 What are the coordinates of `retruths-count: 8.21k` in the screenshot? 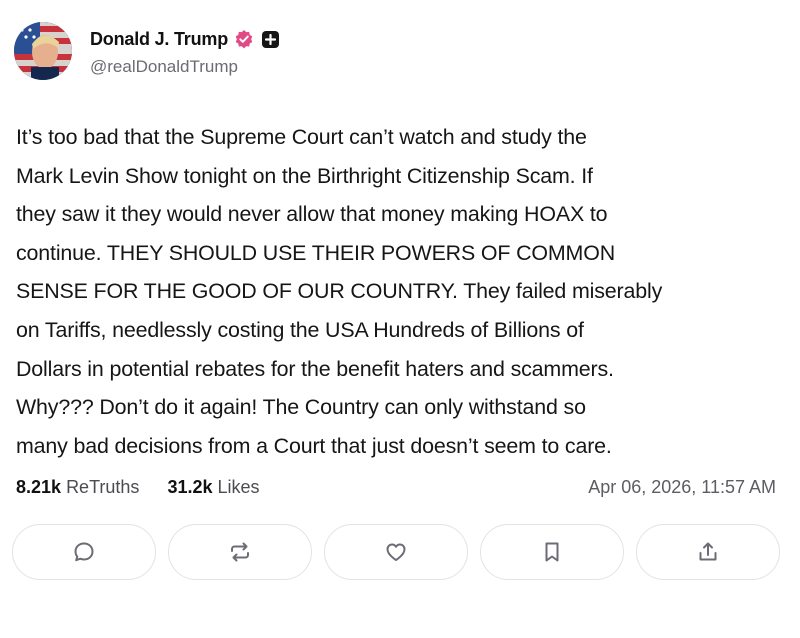 It's located at (39, 487).